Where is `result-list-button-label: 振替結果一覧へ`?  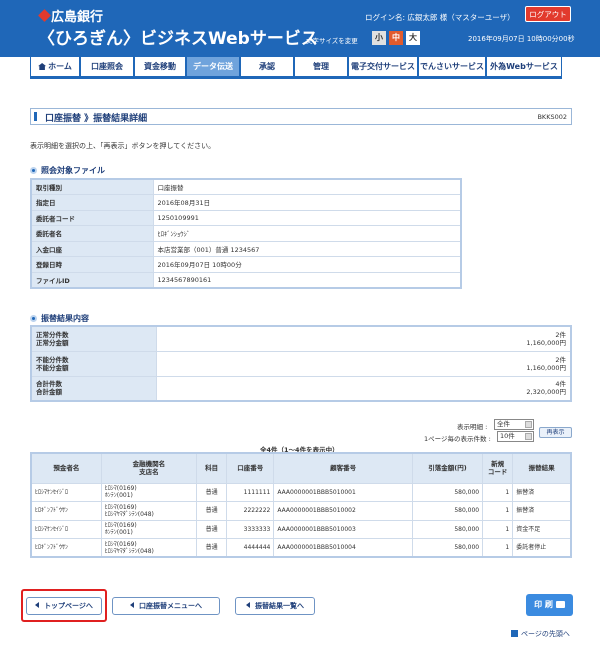 result-list-button-label: 振替結果一覧へ is located at coordinates (279, 606).